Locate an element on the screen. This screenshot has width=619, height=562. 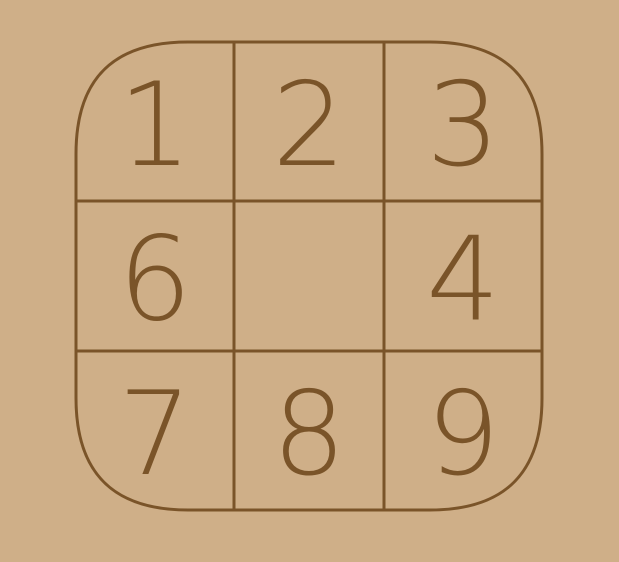
tile-number: 7 is located at coordinates (155, 434).